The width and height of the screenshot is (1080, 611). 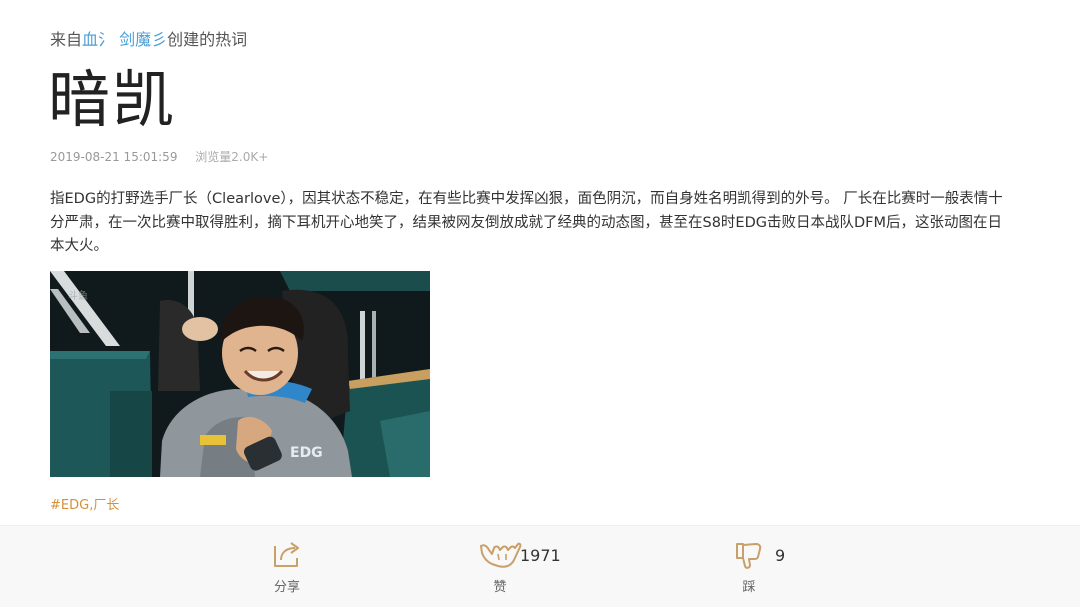 I want to click on meta-line: 2019-08-21 15:01:59 浏览量2.0K+, so click(x=159, y=156).